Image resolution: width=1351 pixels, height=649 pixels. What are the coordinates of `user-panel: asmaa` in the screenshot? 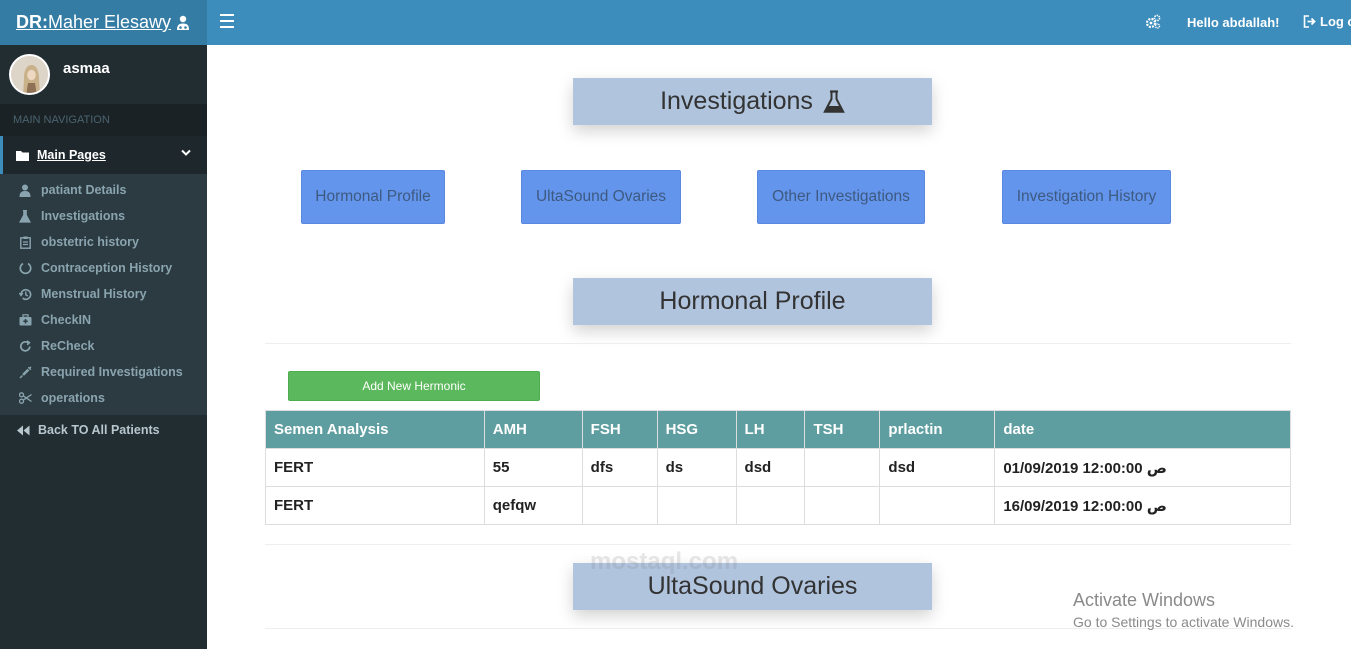 It's located at (103, 74).